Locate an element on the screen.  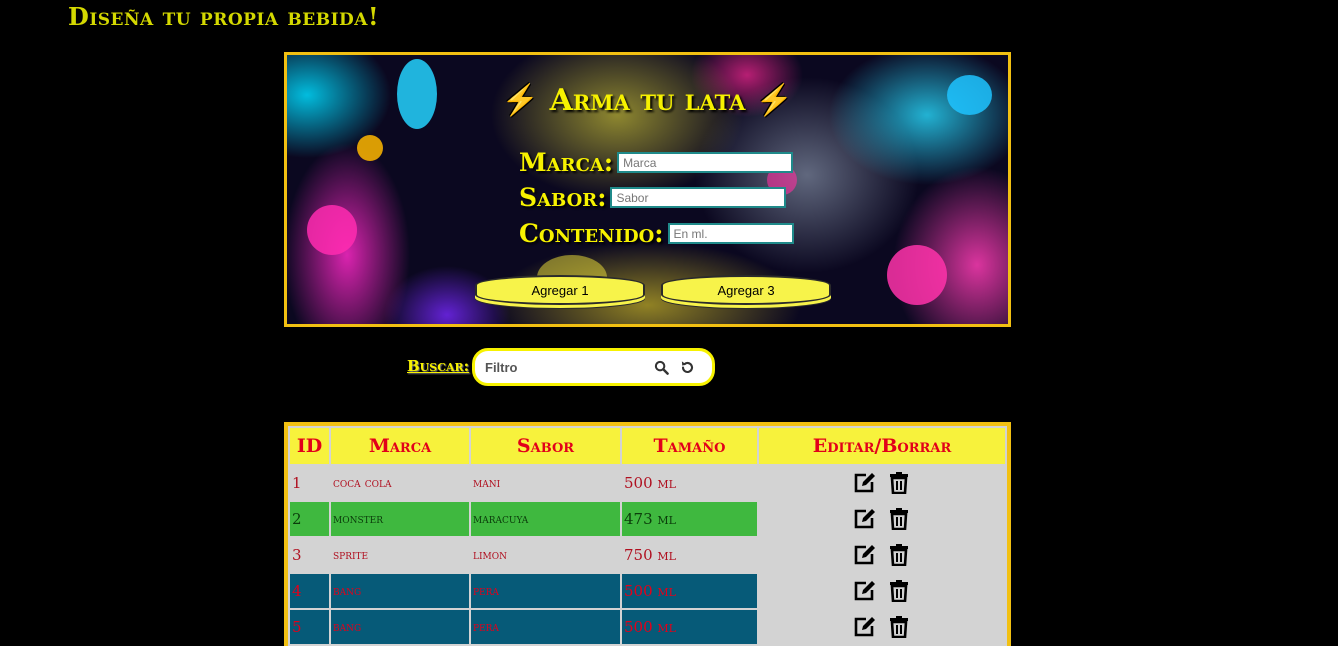
cell-id: 3 is located at coordinates (309, 555).